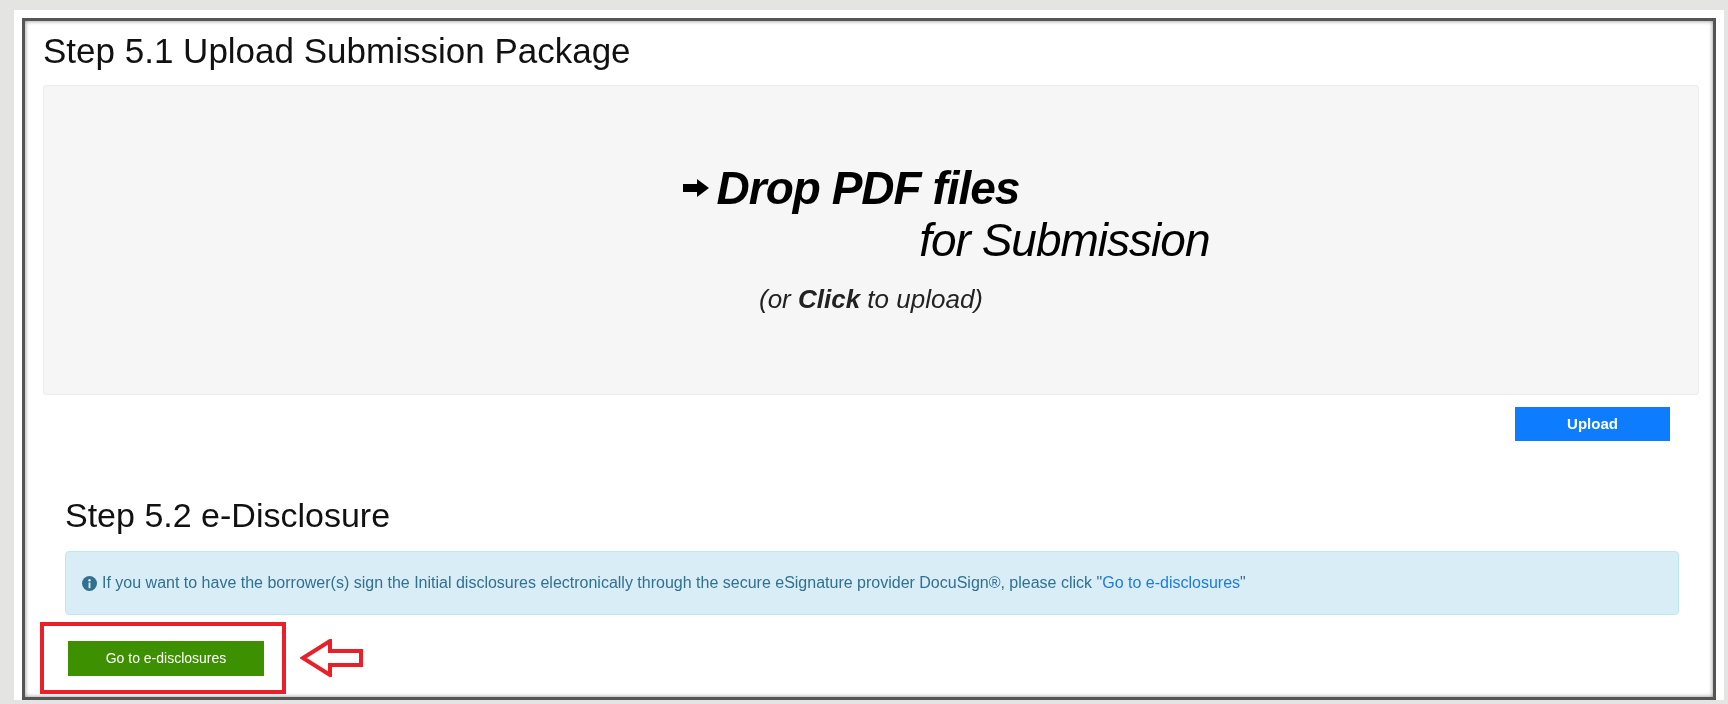 This screenshot has width=1728, height=704. Describe the element at coordinates (868, 187) in the screenshot. I see `drop-text: Drop PDF files` at that location.